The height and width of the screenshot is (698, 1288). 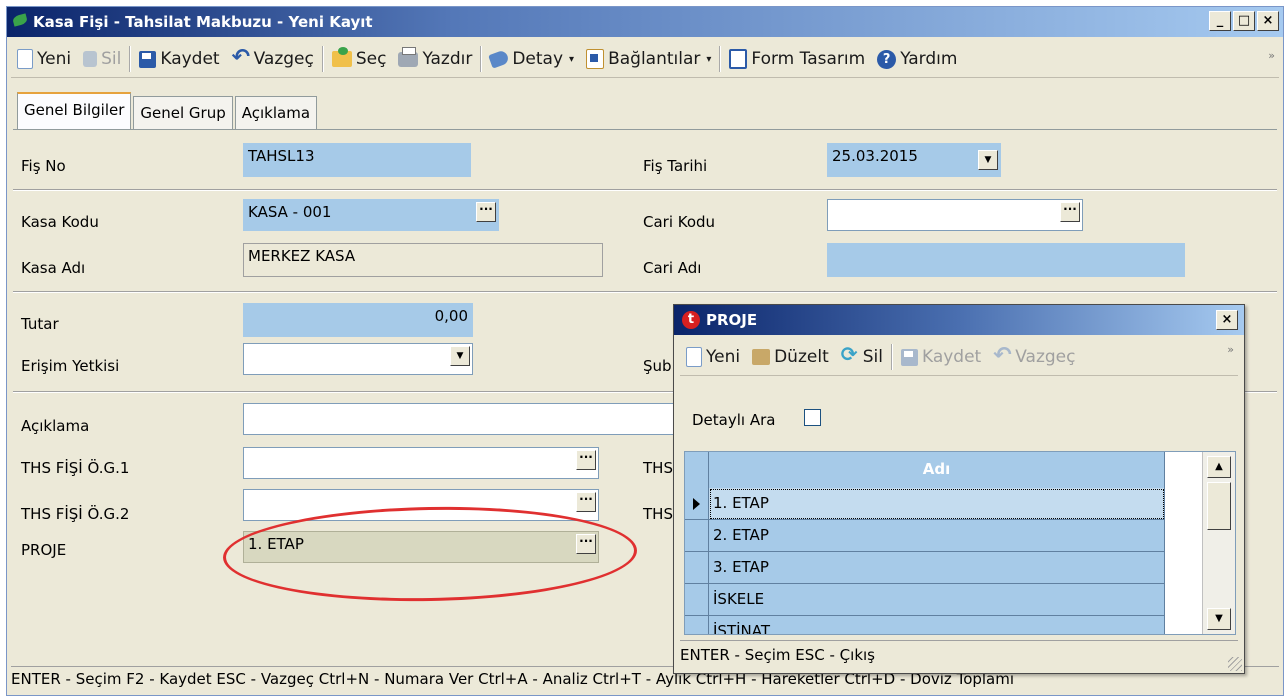 What do you see at coordinates (586, 502) in the screenshot?
I see `og2-lookup-button: ···` at bounding box center [586, 502].